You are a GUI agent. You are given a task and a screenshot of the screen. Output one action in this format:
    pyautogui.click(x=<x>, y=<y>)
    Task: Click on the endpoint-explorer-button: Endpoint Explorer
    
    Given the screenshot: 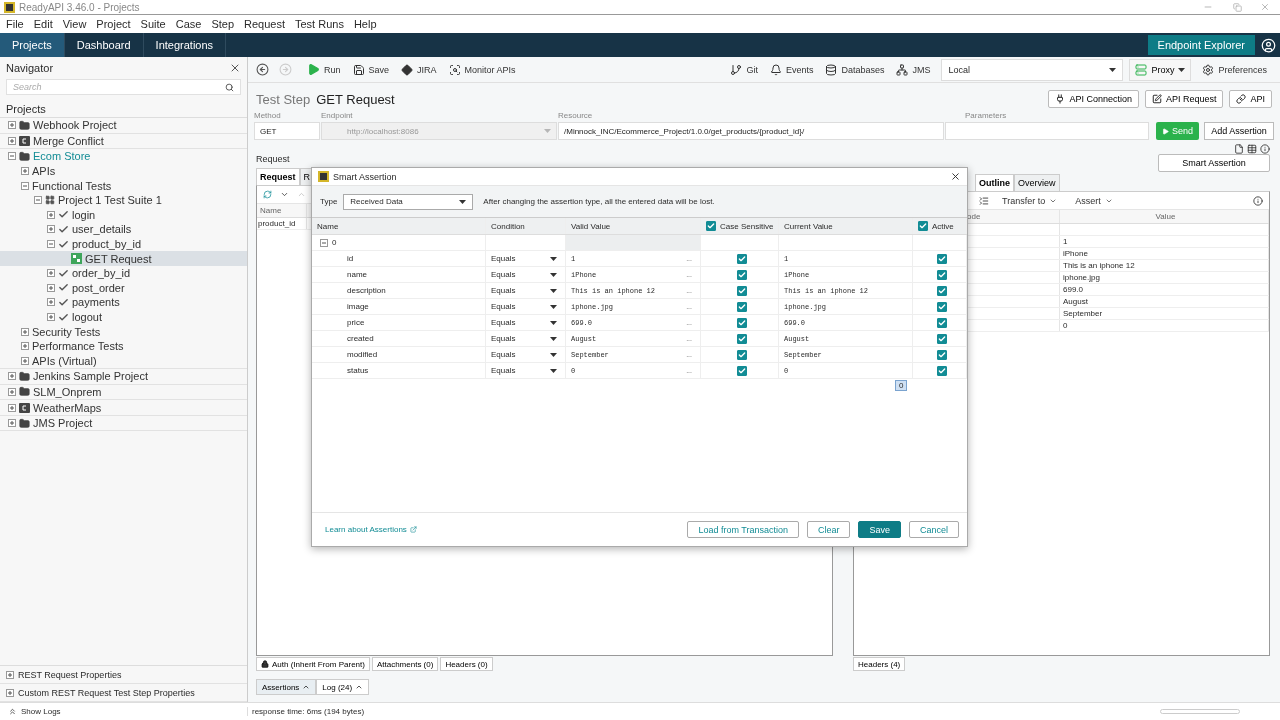 What is the action you would take?
    pyautogui.click(x=1201, y=45)
    